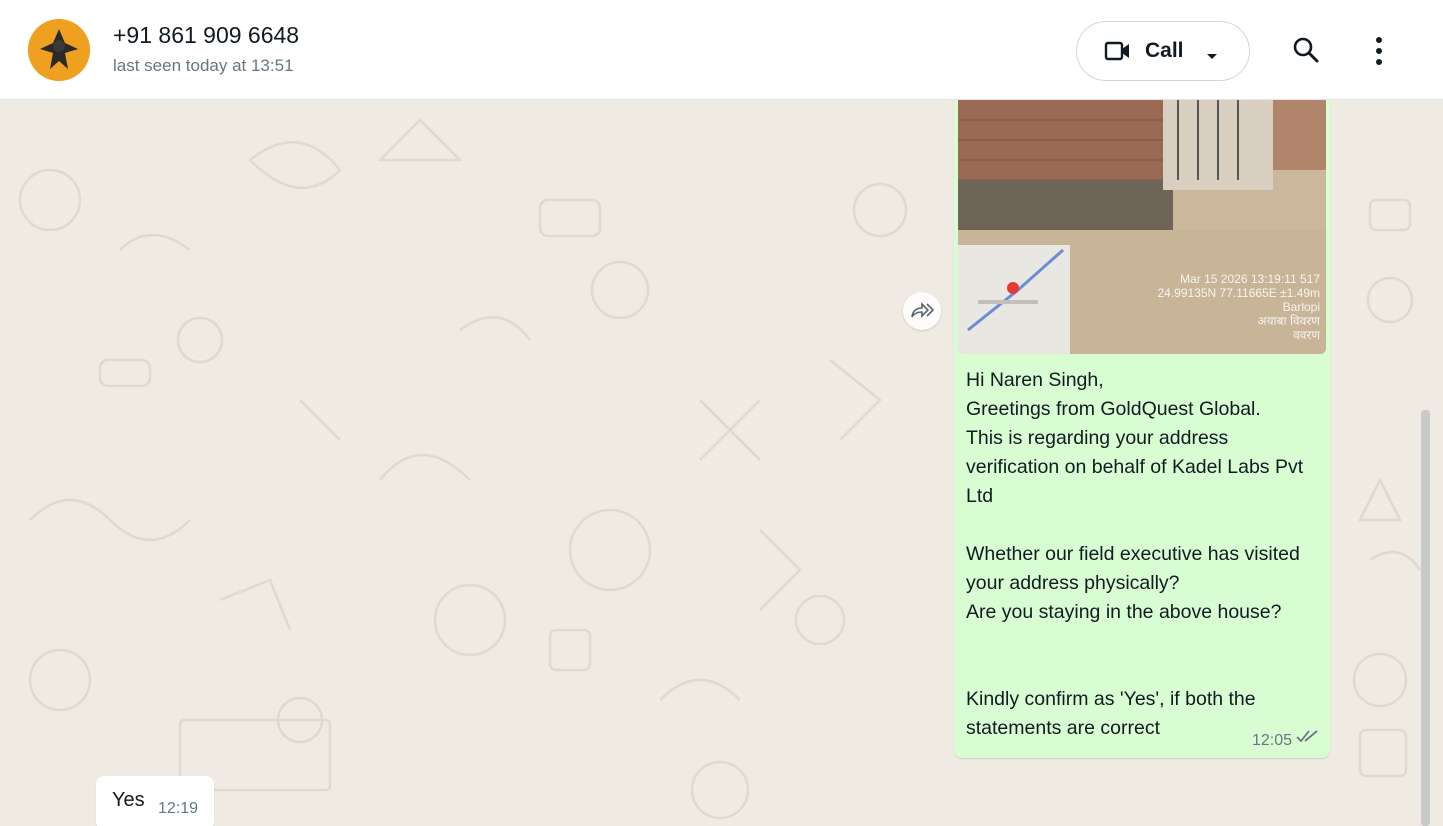 The height and width of the screenshot is (826, 1443). What do you see at coordinates (1288, 321) in the screenshot?
I see `photo-stamp-line: अयाबा विवरण` at bounding box center [1288, 321].